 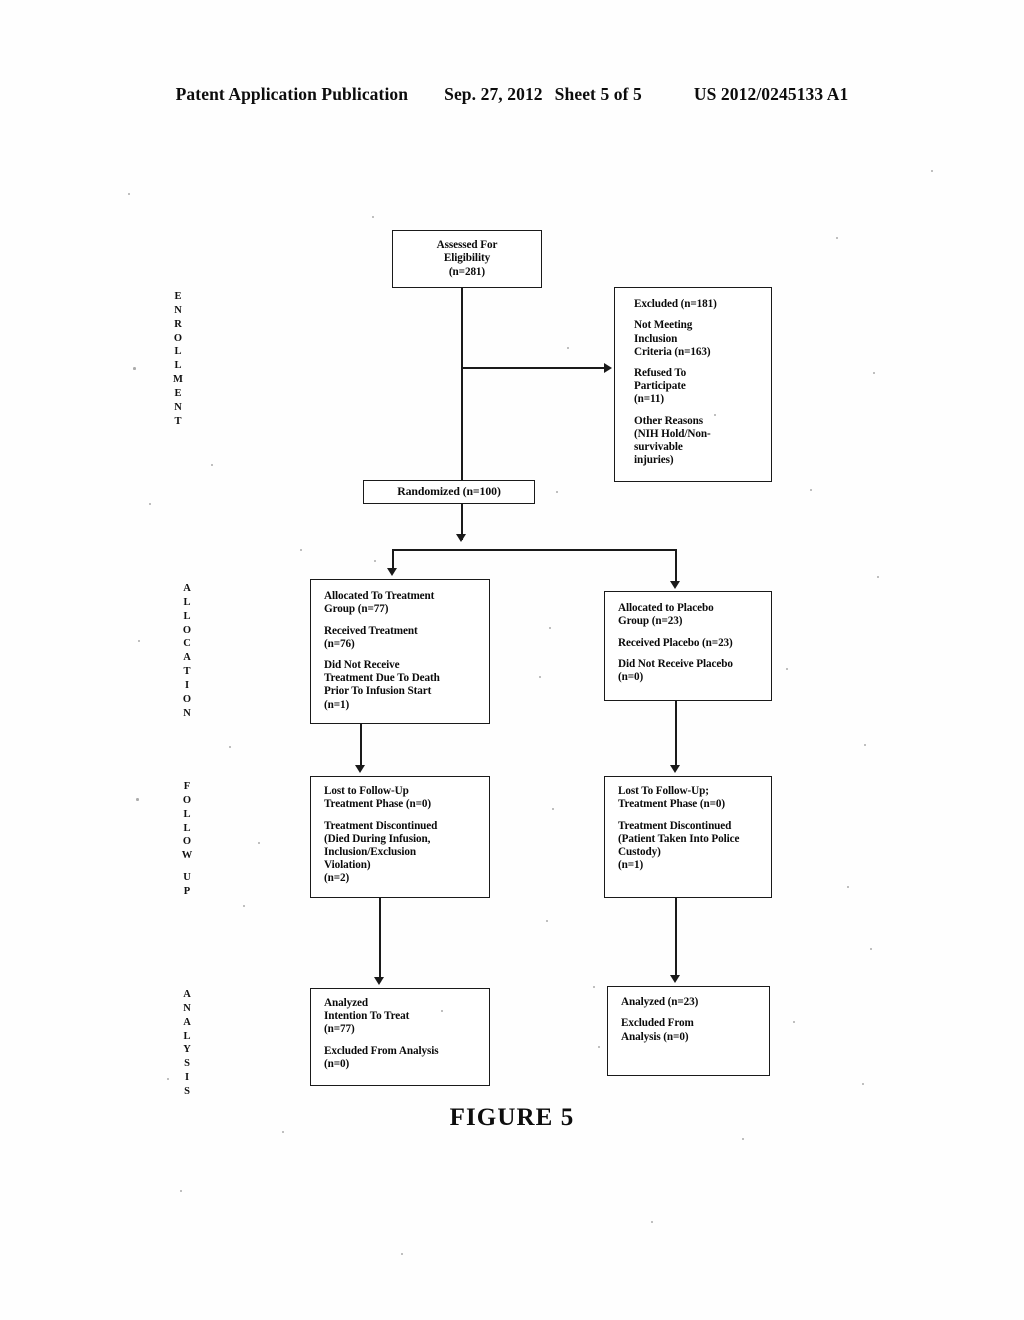 I want to click on connector-follow-to-analysis-treatment, so click(x=380, y=940).